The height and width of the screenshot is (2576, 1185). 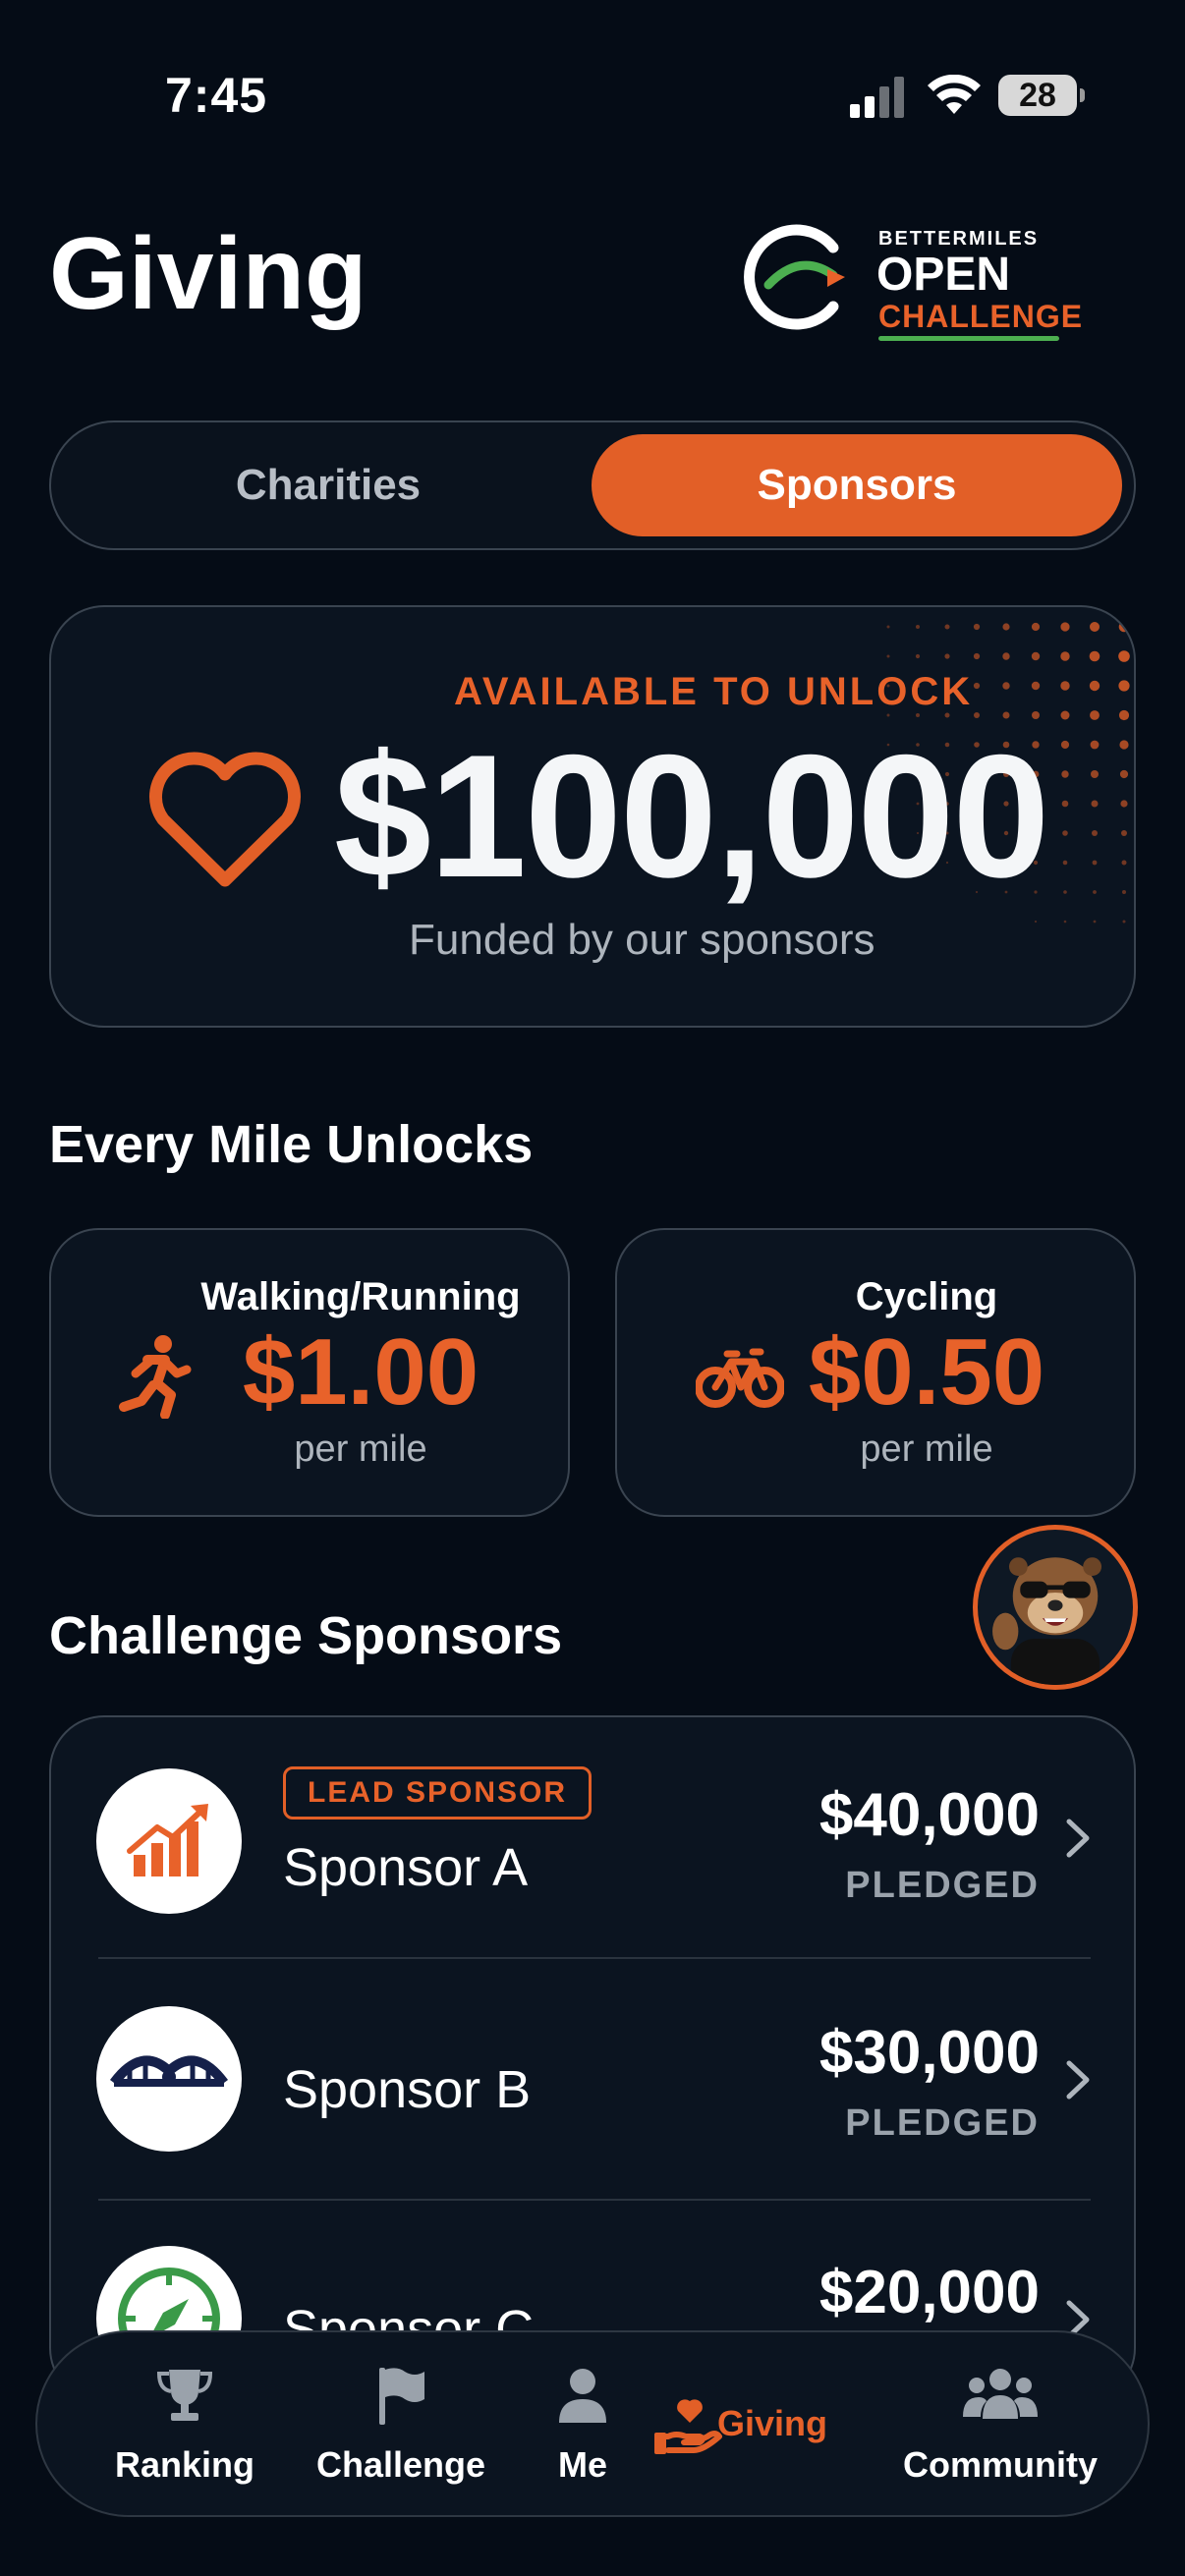 What do you see at coordinates (291, 1144) in the screenshot?
I see `every-mile-unlocks-title: Every Mile Unlocks` at bounding box center [291, 1144].